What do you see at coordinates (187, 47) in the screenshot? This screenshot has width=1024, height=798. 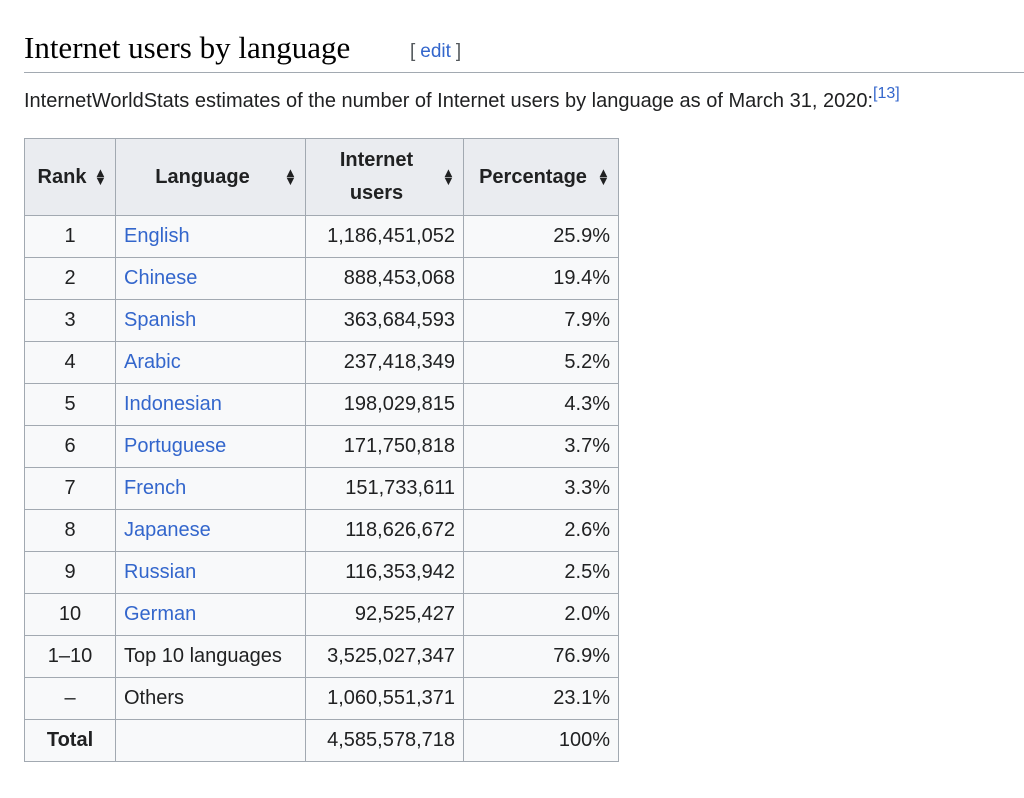 I see `section-title: Internet users by language` at bounding box center [187, 47].